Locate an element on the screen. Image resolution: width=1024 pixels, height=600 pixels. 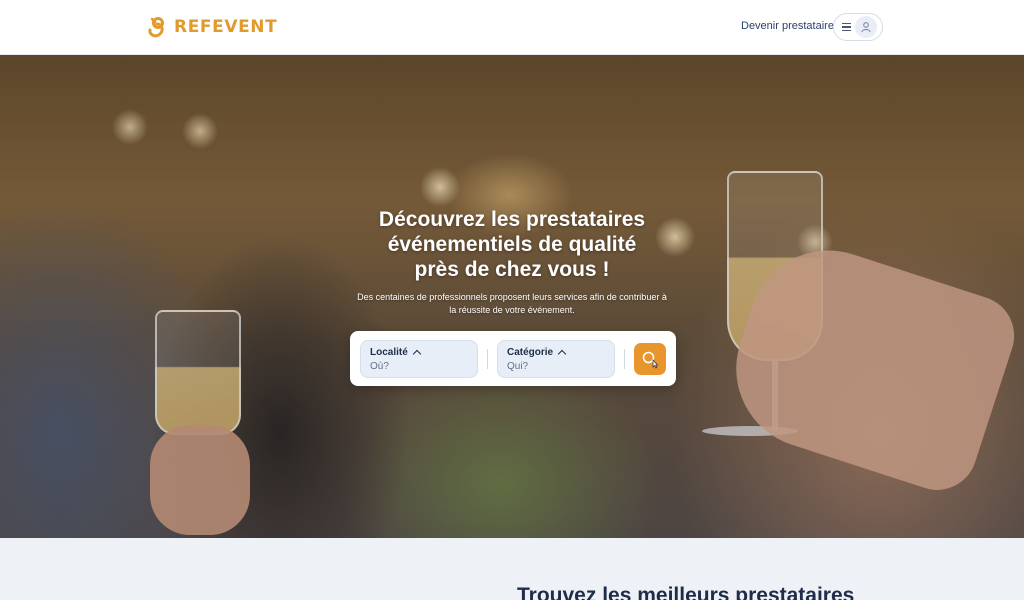
location-label: Localité is located at coordinates (389, 352).